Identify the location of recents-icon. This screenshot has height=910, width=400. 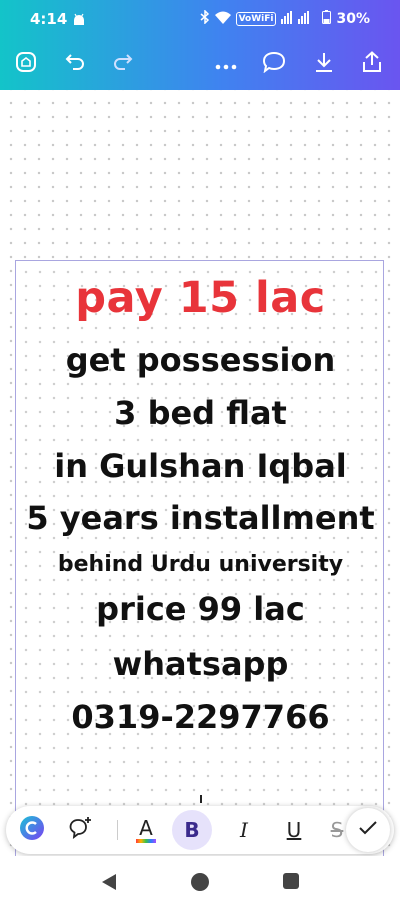
(291, 883).